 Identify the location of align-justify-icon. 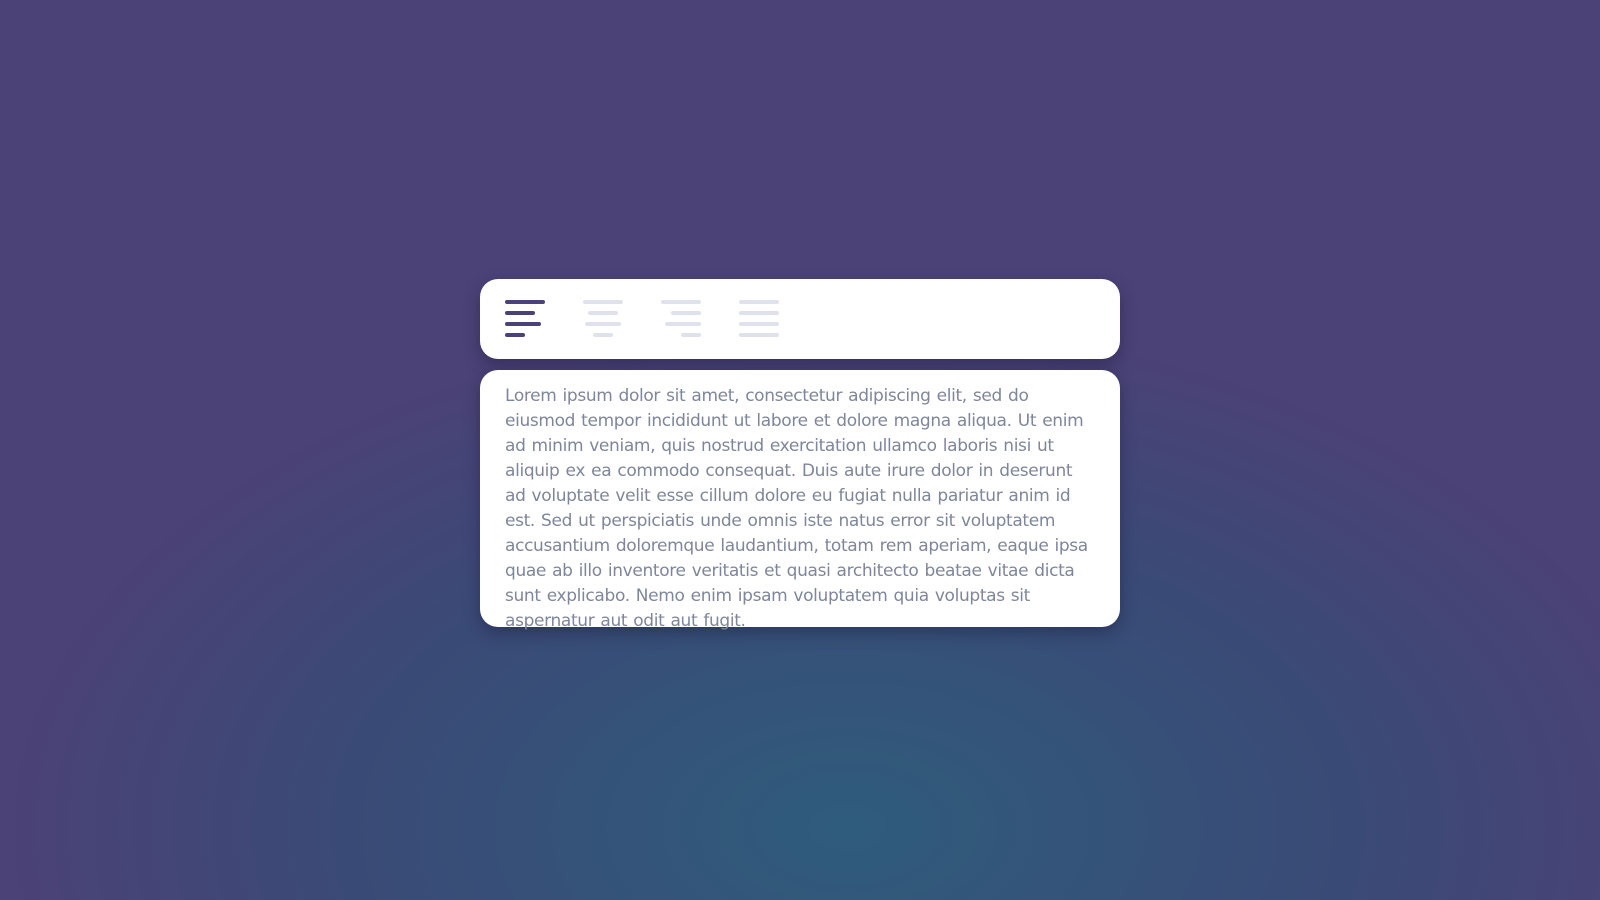
(759, 318).